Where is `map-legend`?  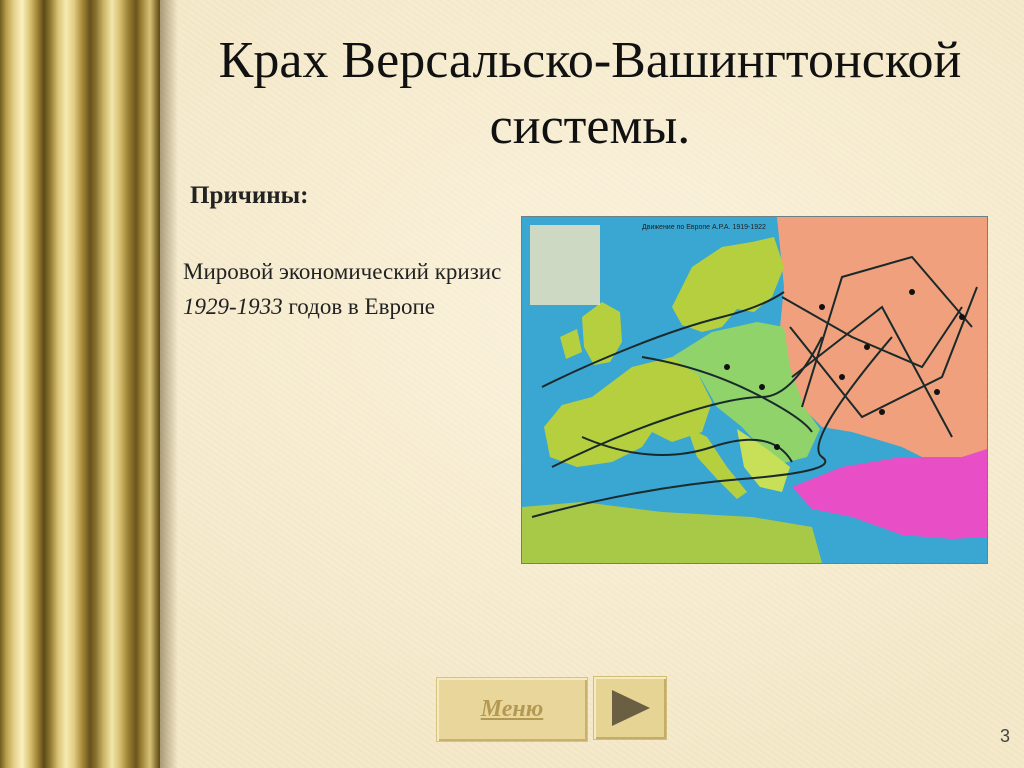
map-legend is located at coordinates (565, 265).